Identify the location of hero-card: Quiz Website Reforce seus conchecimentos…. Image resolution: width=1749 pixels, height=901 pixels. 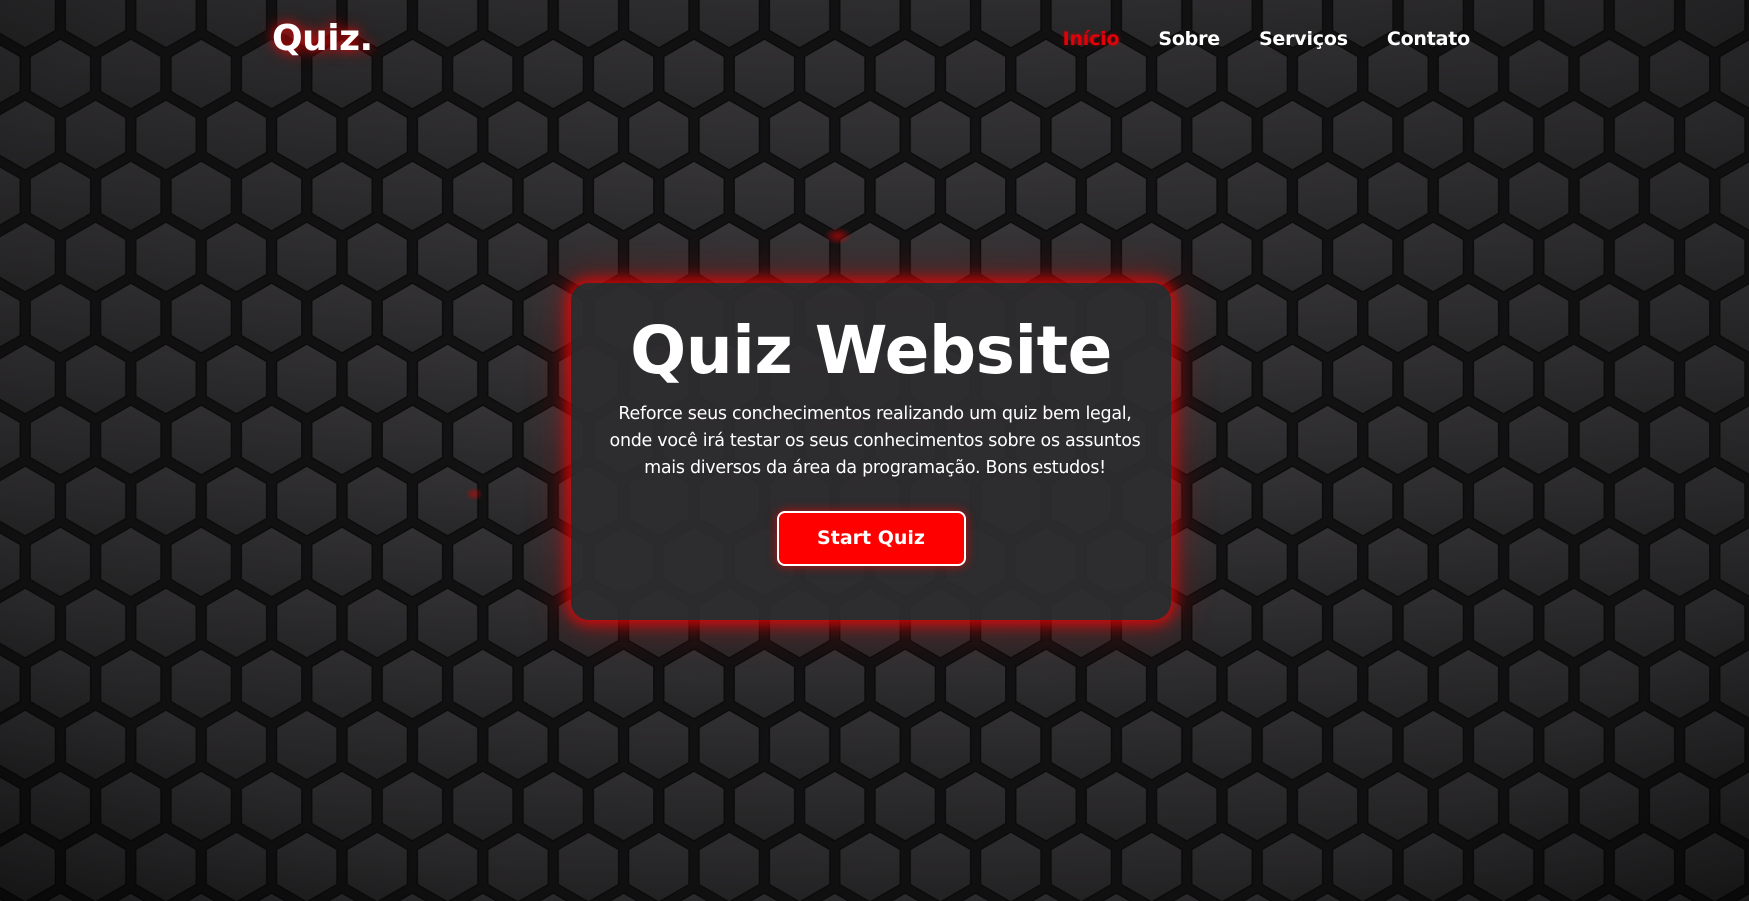
(871, 451).